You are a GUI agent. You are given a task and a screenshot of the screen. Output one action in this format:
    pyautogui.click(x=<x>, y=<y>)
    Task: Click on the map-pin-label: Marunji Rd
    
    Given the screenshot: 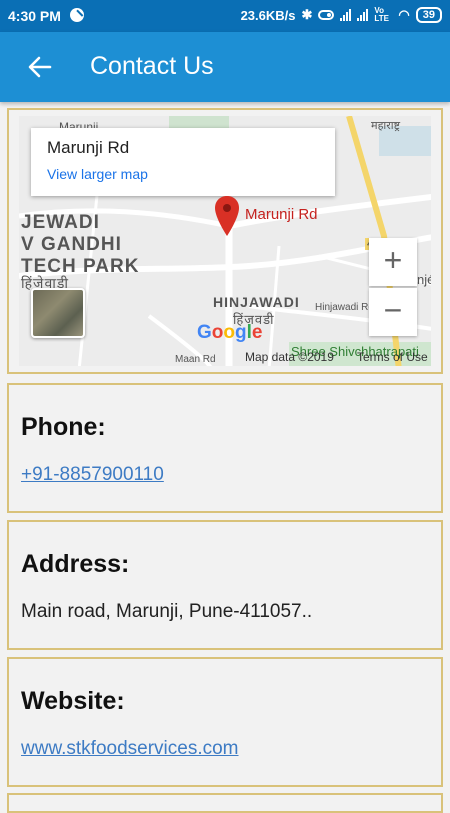 What is the action you would take?
    pyautogui.click(x=281, y=214)
    